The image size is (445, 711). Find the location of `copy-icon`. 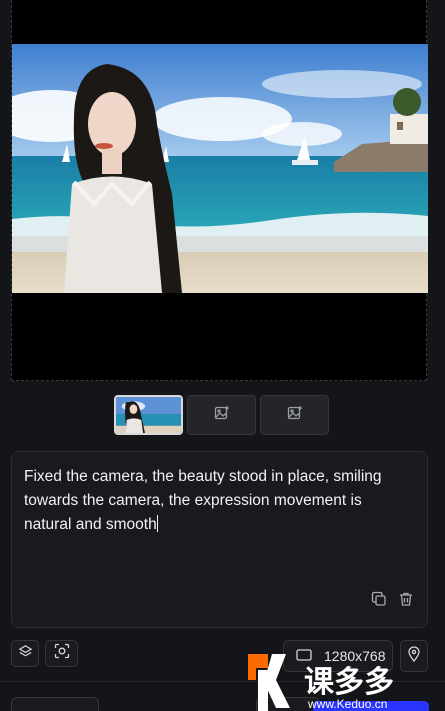

copy-icon is located at coordinates (379, 601).